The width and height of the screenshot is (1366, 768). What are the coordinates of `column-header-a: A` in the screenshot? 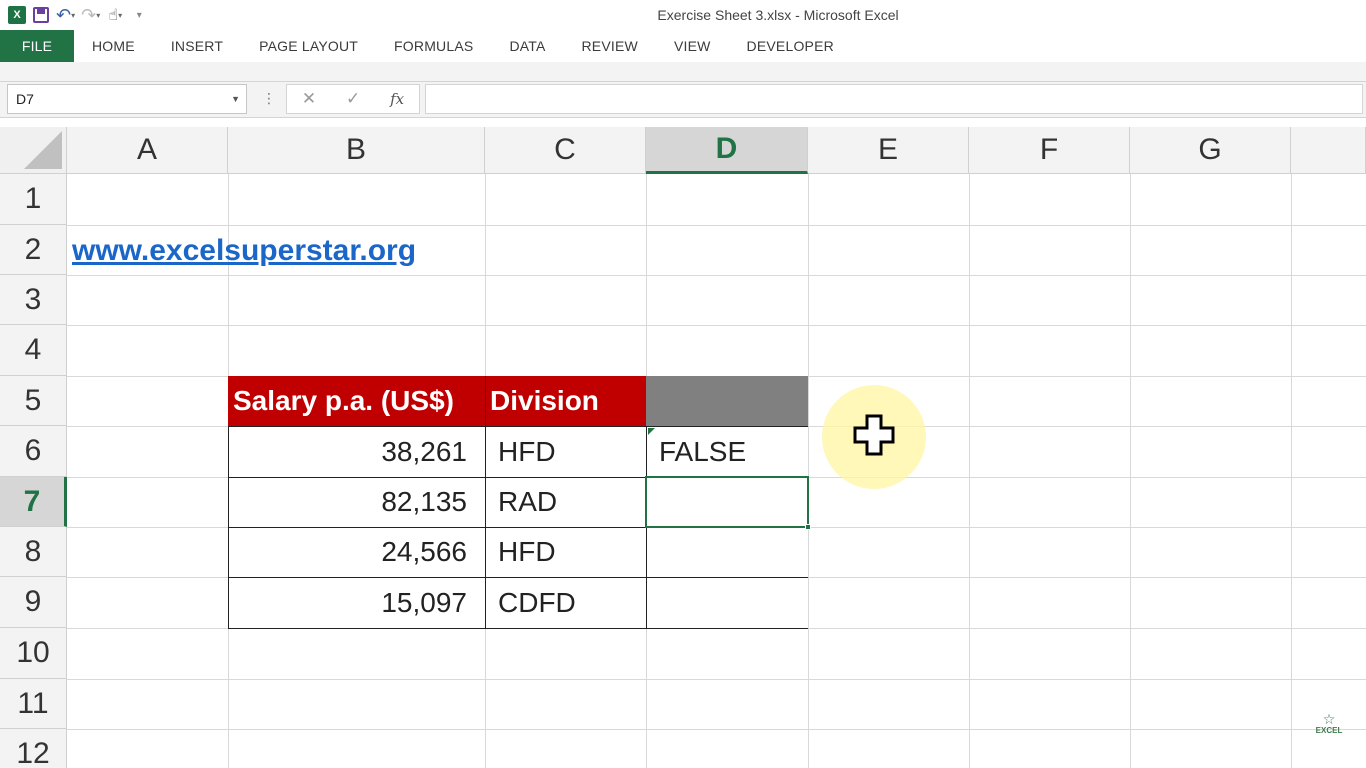 It's located at (147, 150).